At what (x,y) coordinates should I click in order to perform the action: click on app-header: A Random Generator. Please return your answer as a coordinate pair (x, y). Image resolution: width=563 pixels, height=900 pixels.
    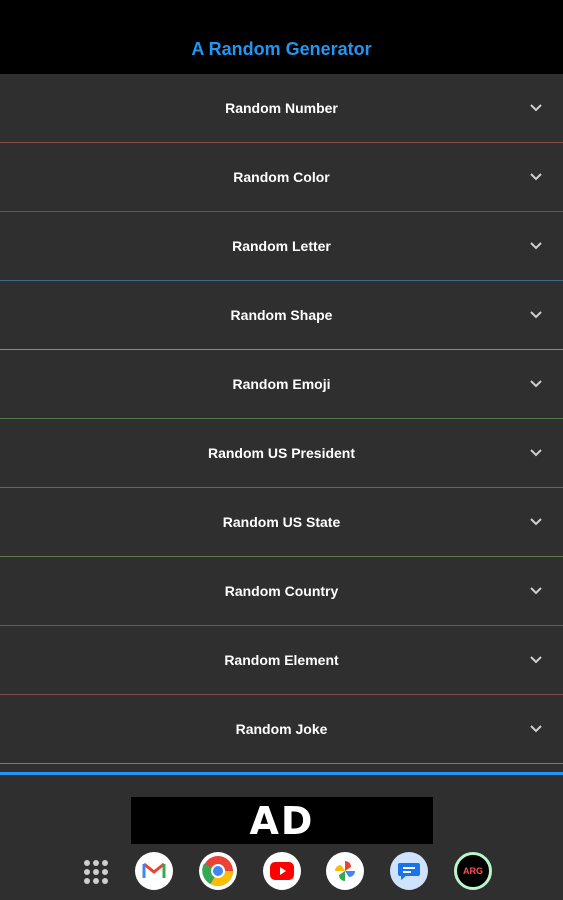
    Looking at the image, I should click on (281, 37).